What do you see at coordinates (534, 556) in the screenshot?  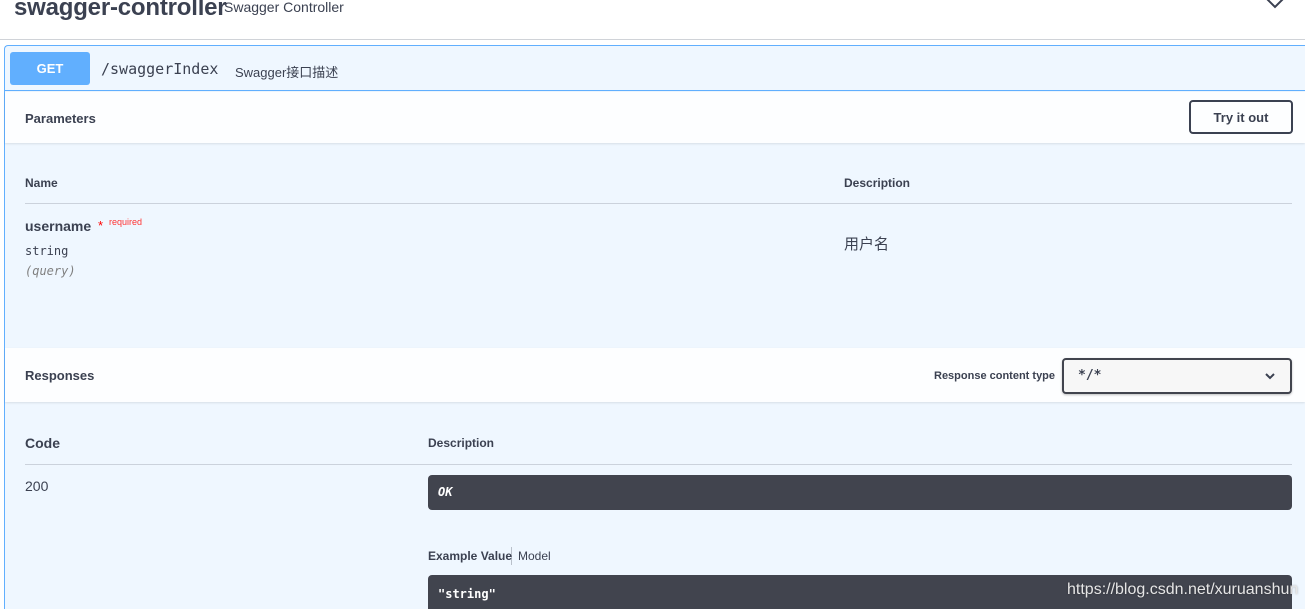 I see `model-tab: Model` at bounding box center [534, 556].